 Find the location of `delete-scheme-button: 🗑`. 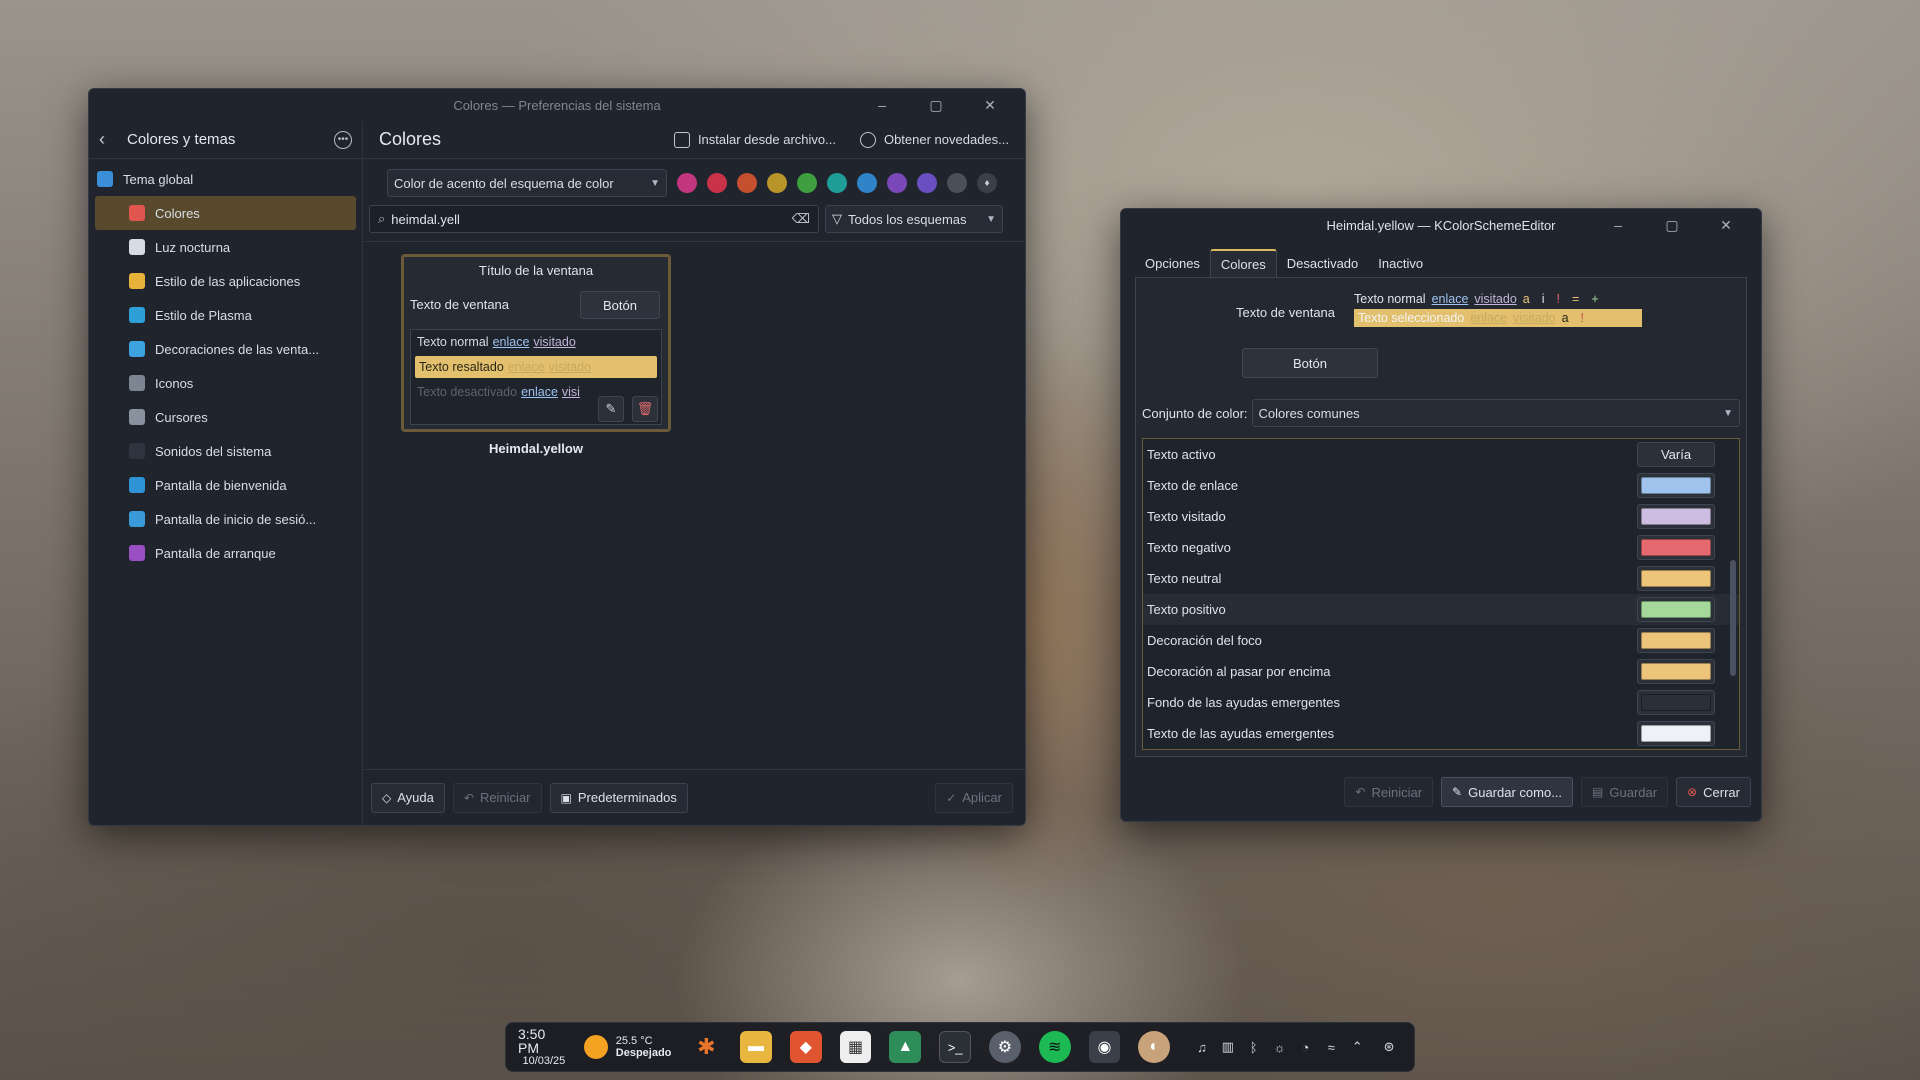

delete-scheme-button: 🗑 is located at coordinates (645, 409).